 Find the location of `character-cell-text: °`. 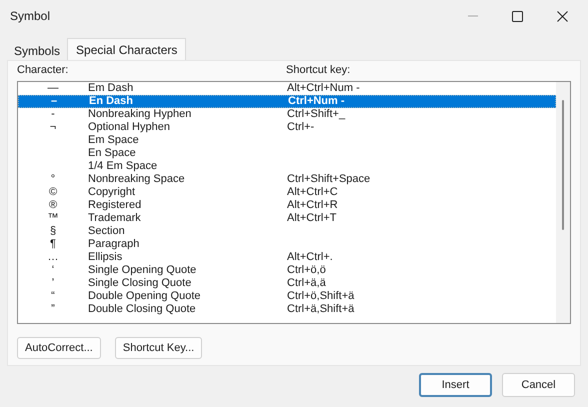

character-cell-text: ° is located at coordinates (53, 179).